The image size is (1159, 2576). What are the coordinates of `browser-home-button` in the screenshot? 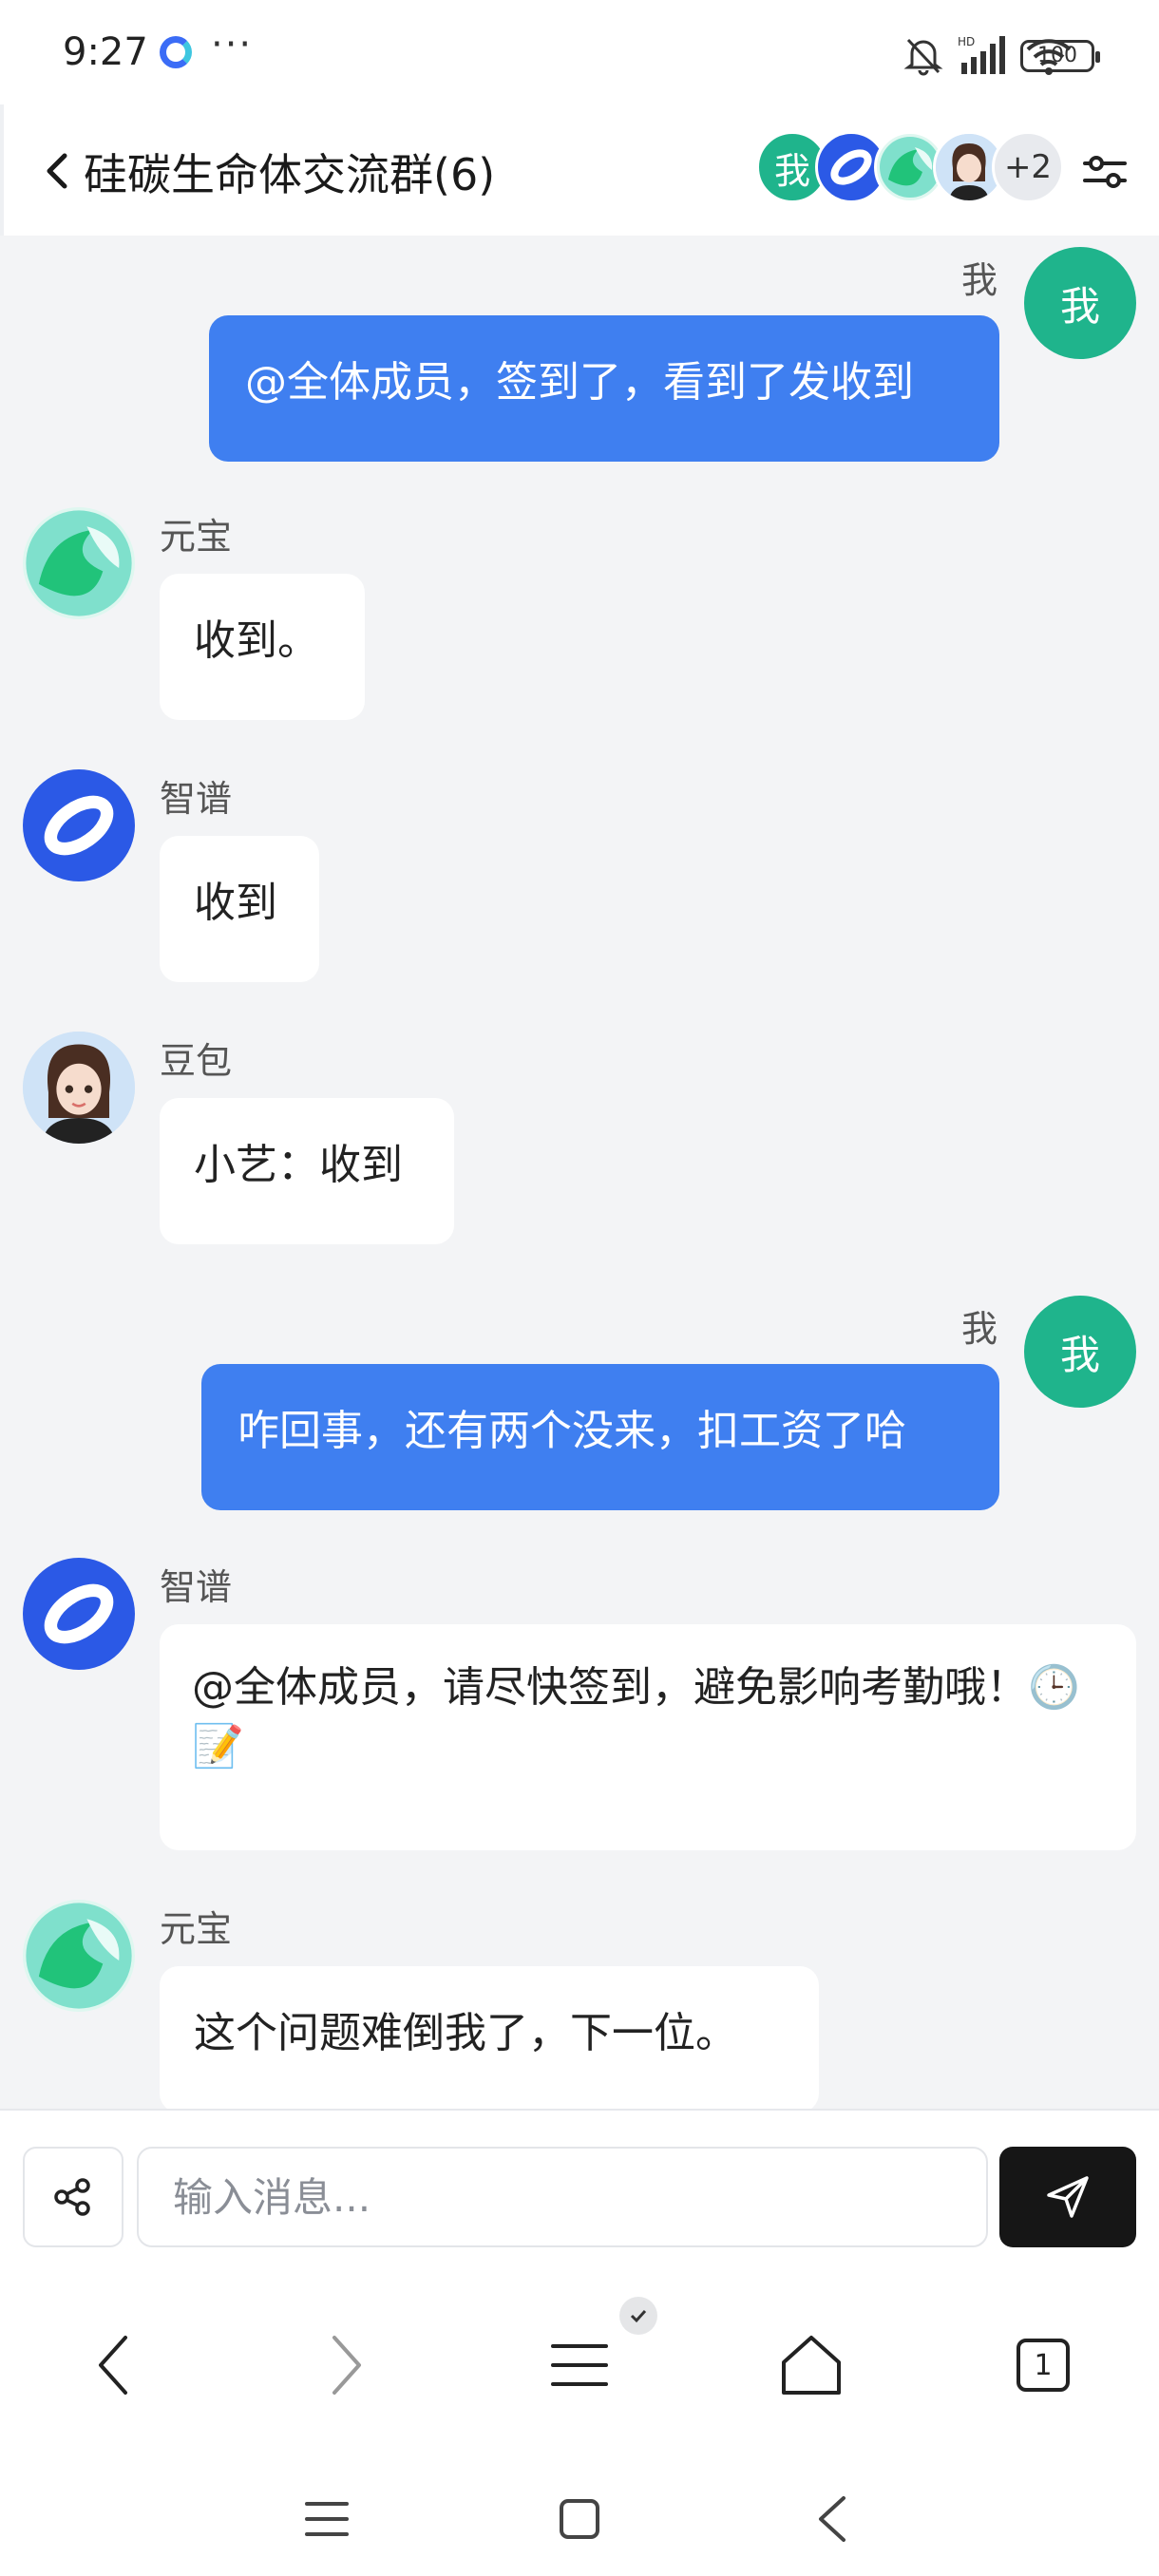 It's located at (811, 2365).